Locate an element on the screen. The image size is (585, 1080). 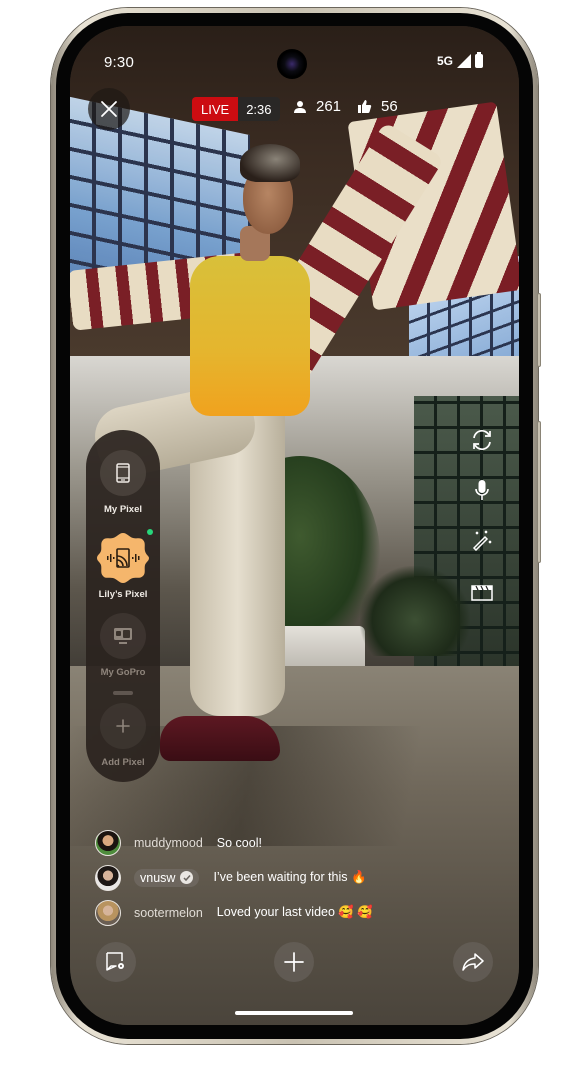
scene-plant is located at coordinates (415, 611).